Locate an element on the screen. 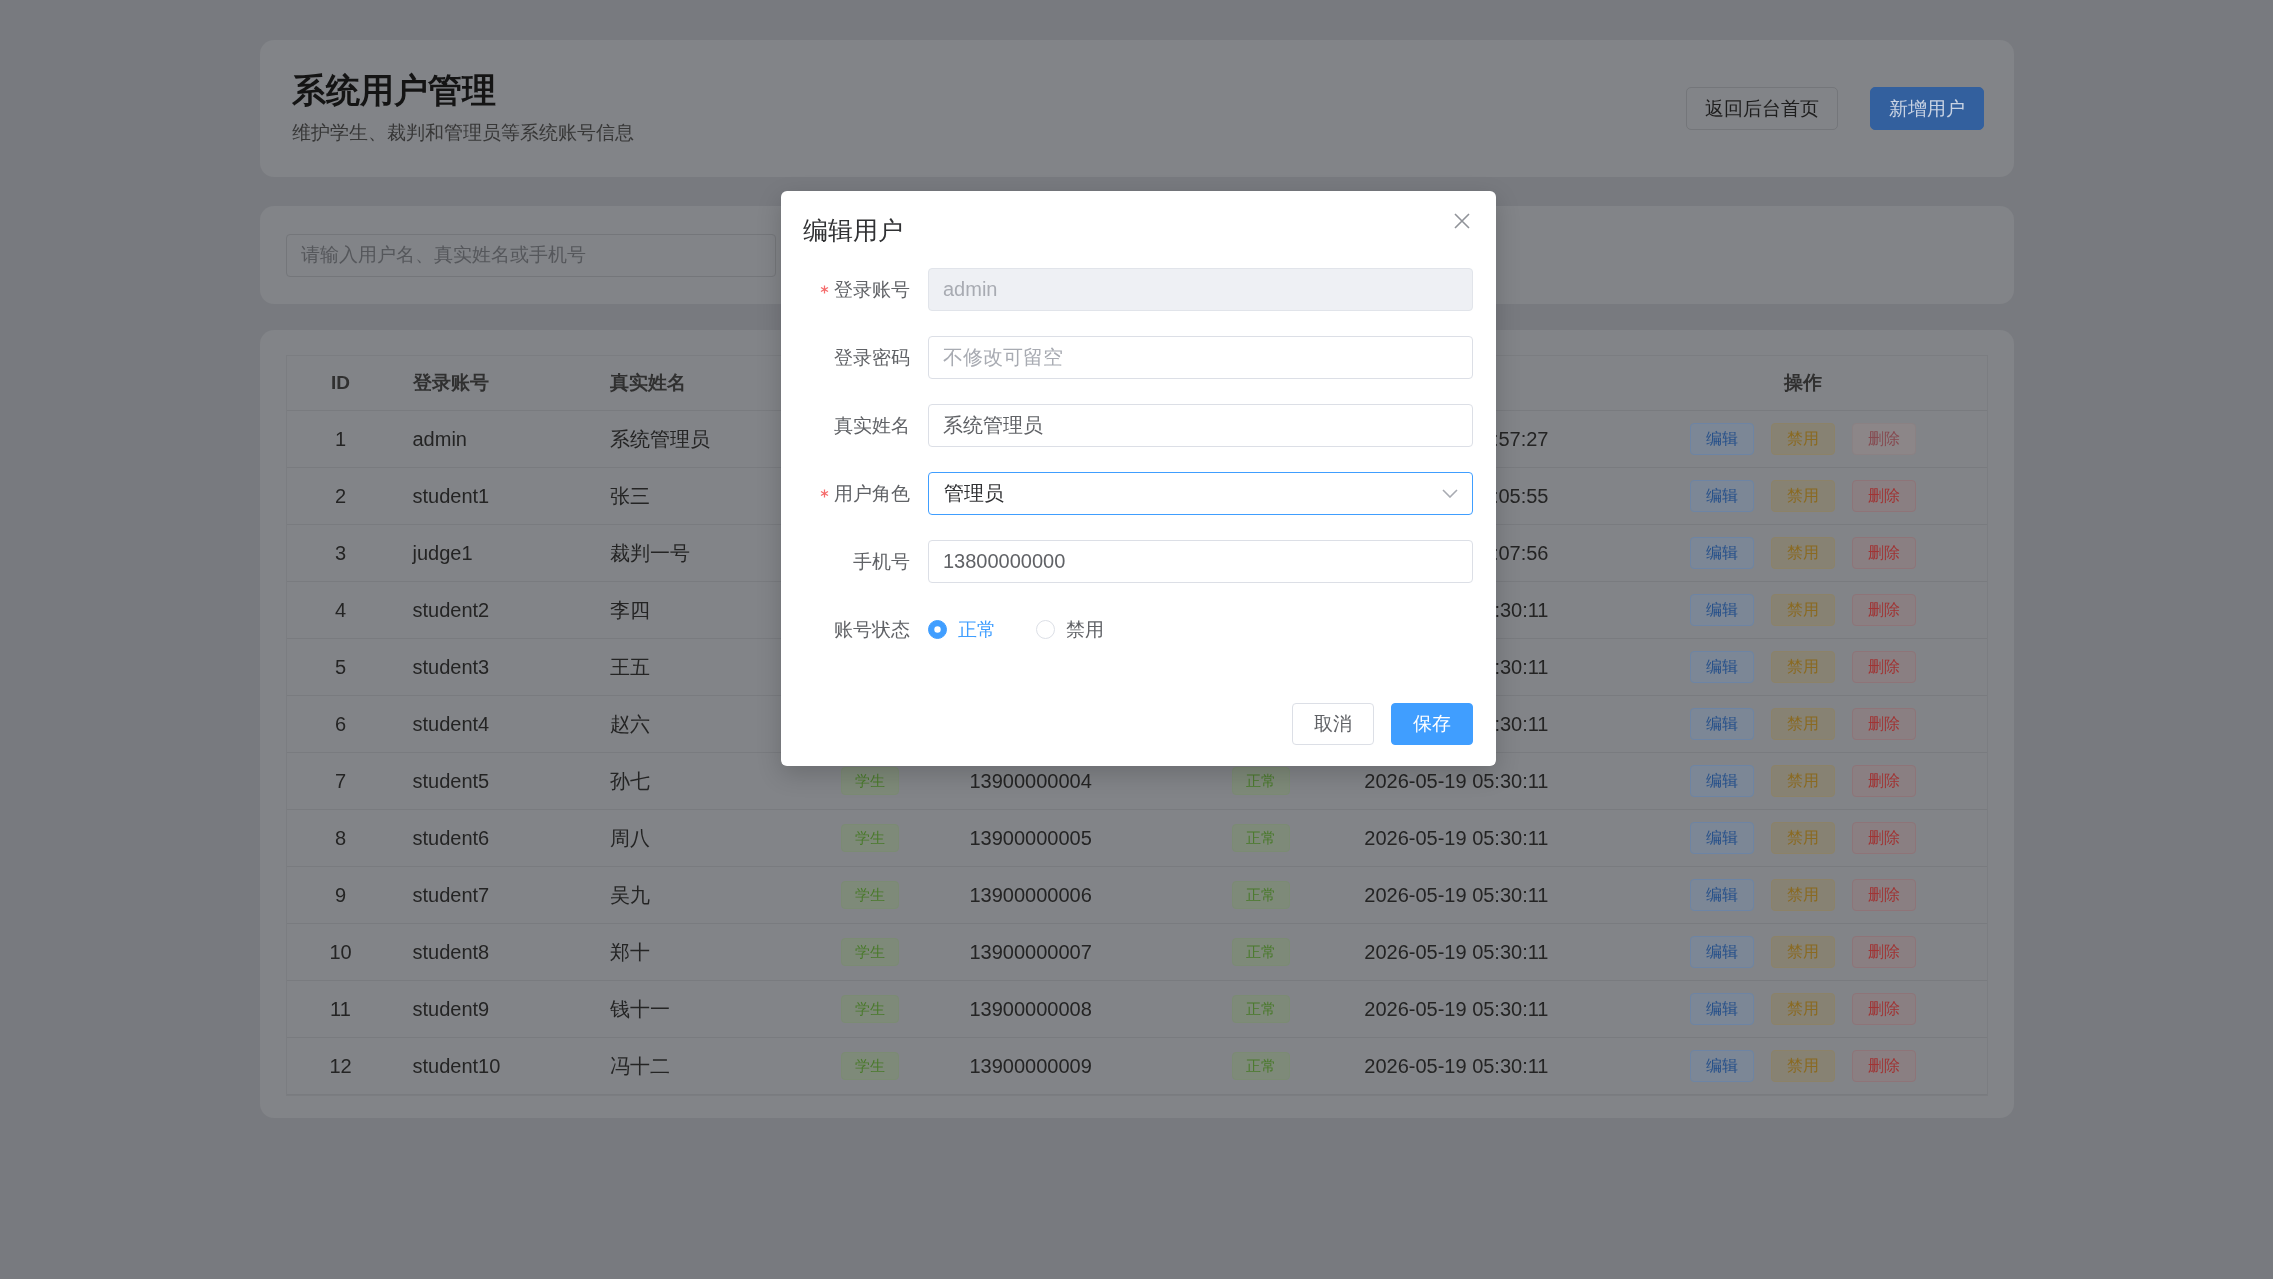 The width and height of the screenshot is (2273, 1279). field-label: 用户角色 is located at coordinates (872, 493).